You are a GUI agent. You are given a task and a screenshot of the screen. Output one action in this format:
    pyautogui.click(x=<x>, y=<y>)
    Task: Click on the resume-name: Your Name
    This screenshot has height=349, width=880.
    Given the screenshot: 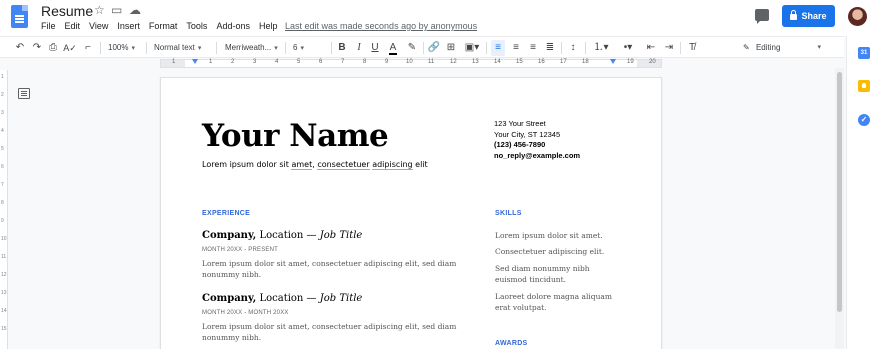 What is the action you would take?
    pyautogui.click(x=295, y=136)
    